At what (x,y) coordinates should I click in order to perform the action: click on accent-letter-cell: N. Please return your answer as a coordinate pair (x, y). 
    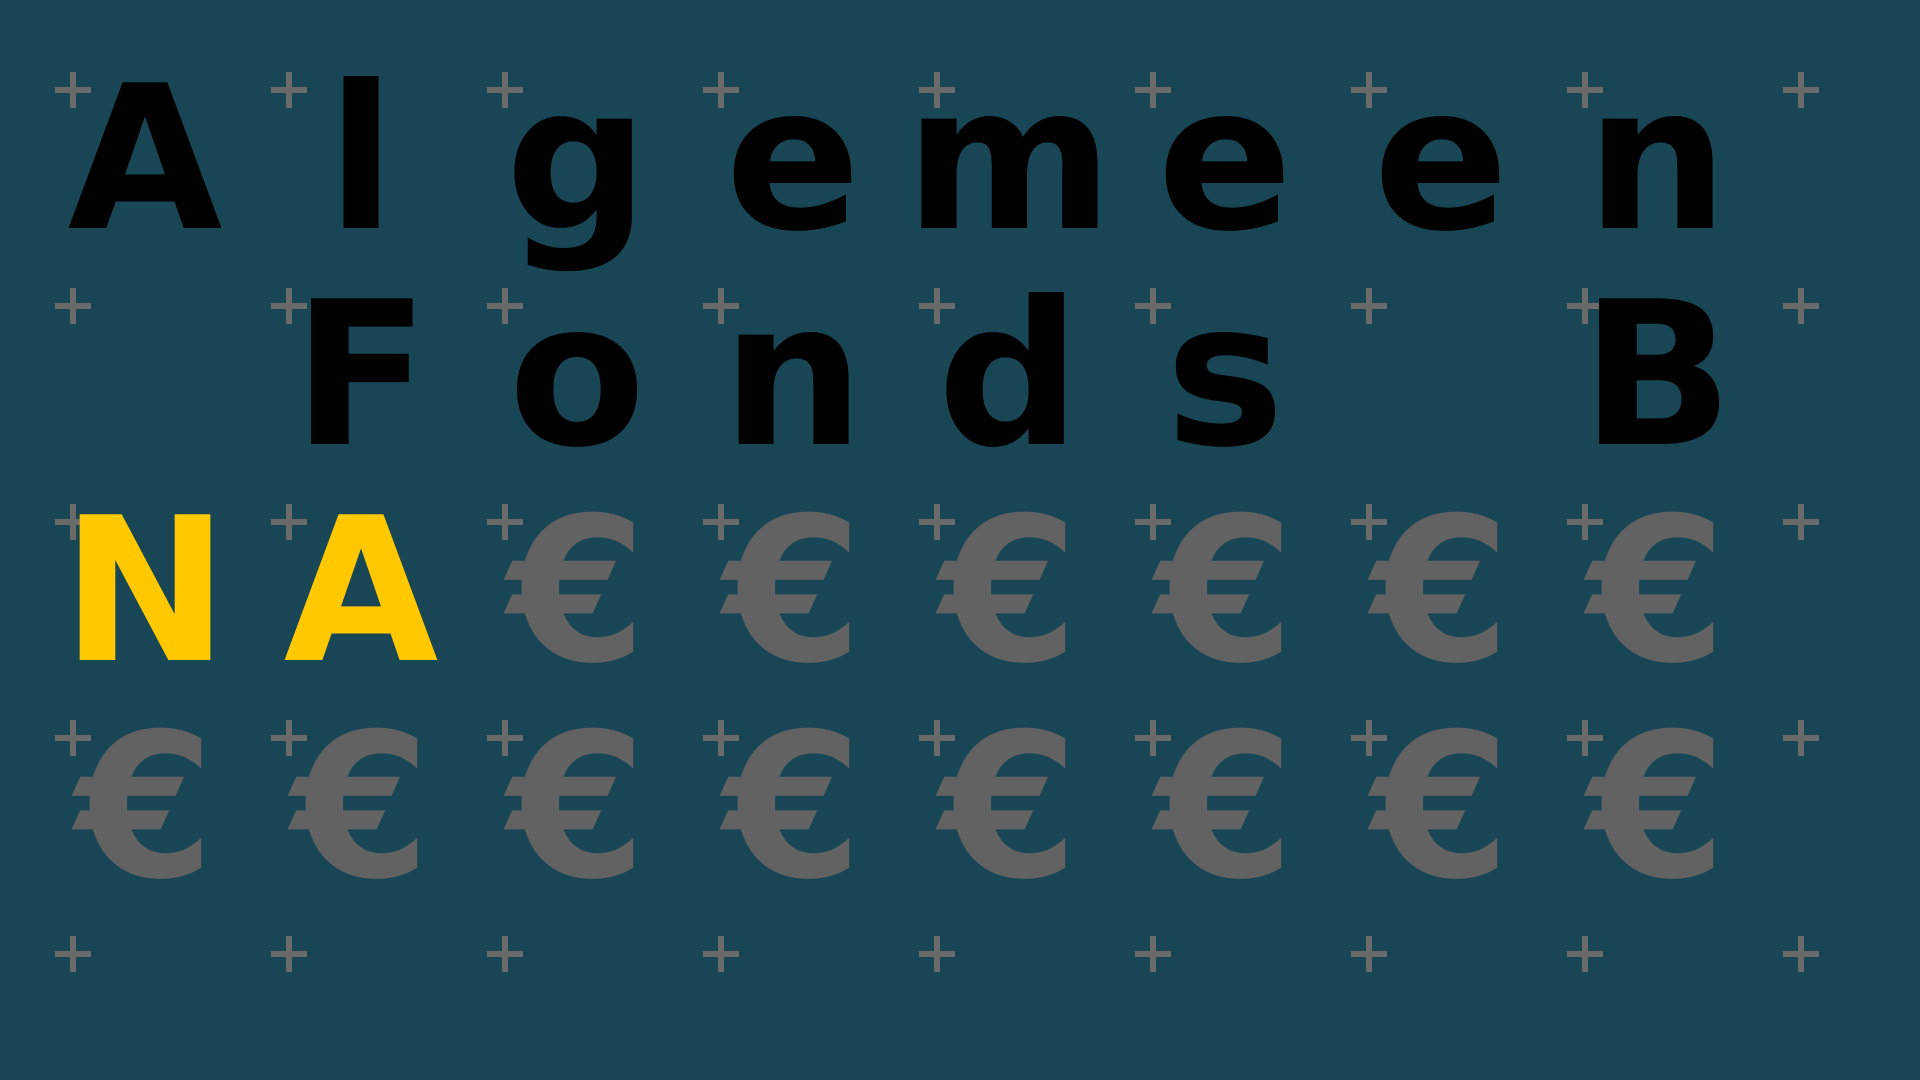
    Looking at the image, I should click on (145, 591).